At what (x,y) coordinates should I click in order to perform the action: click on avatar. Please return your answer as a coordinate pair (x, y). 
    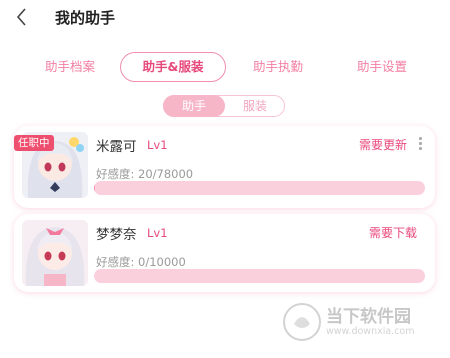
    Looking at the image, I should click on (55, 253).